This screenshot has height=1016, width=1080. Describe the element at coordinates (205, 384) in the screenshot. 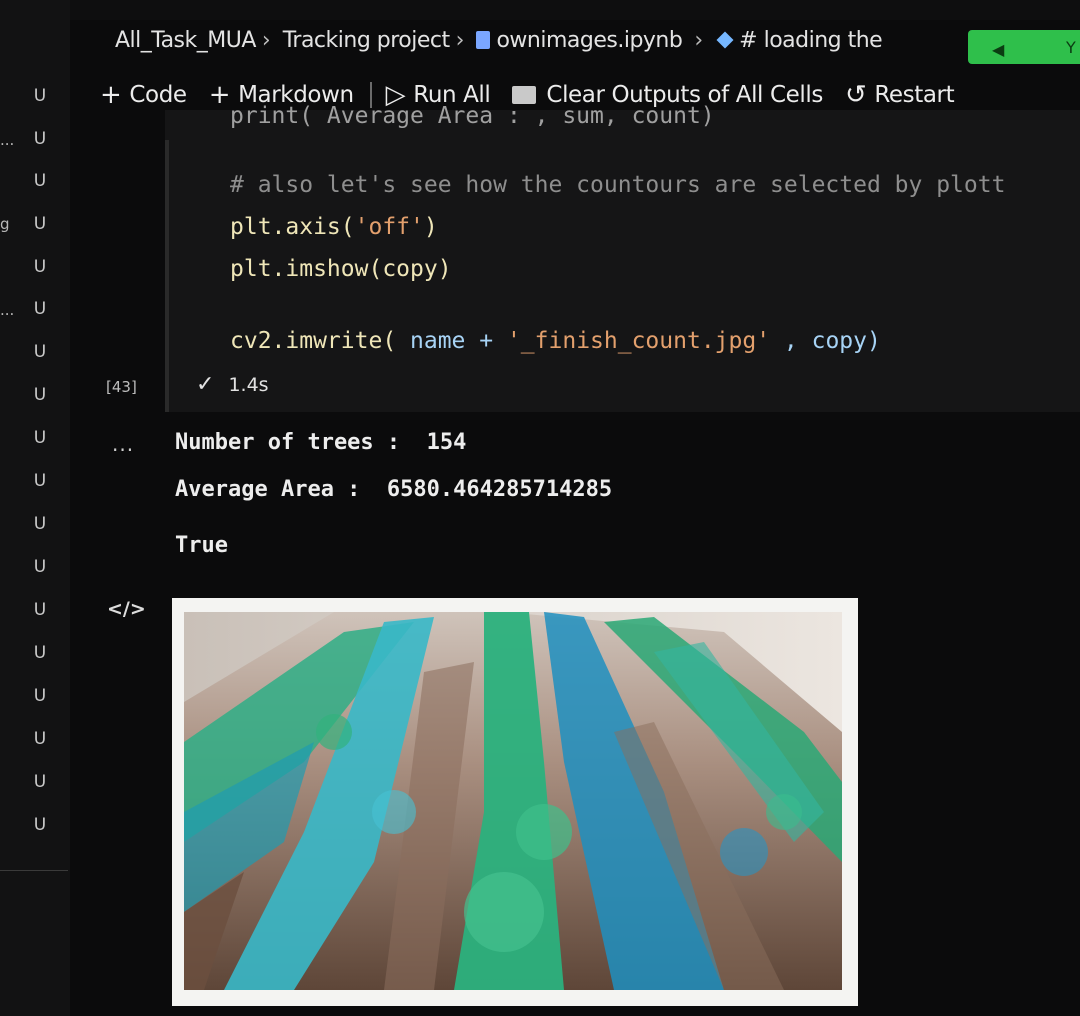

I see `check-icon: ✓` at that location.